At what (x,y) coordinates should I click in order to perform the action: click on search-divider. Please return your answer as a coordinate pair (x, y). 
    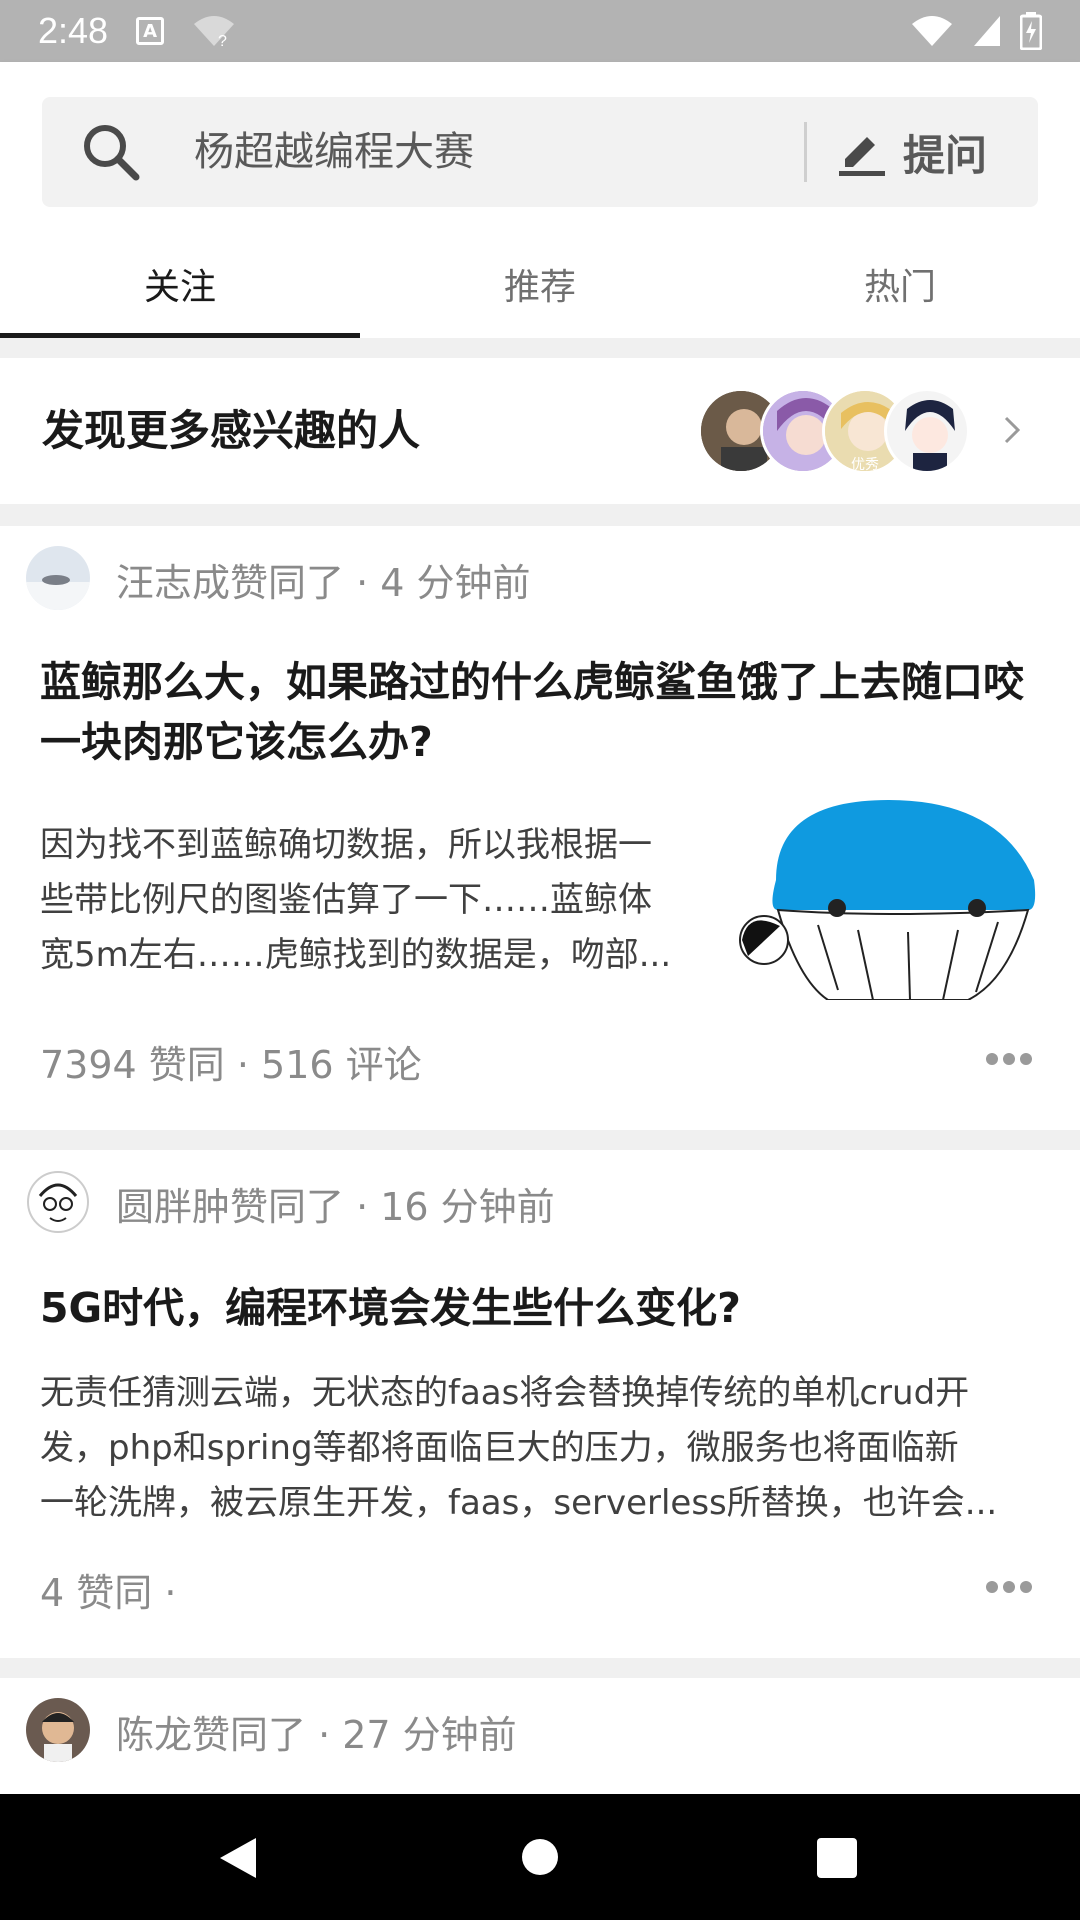
    Looking at the image, I should click on (805, 152).